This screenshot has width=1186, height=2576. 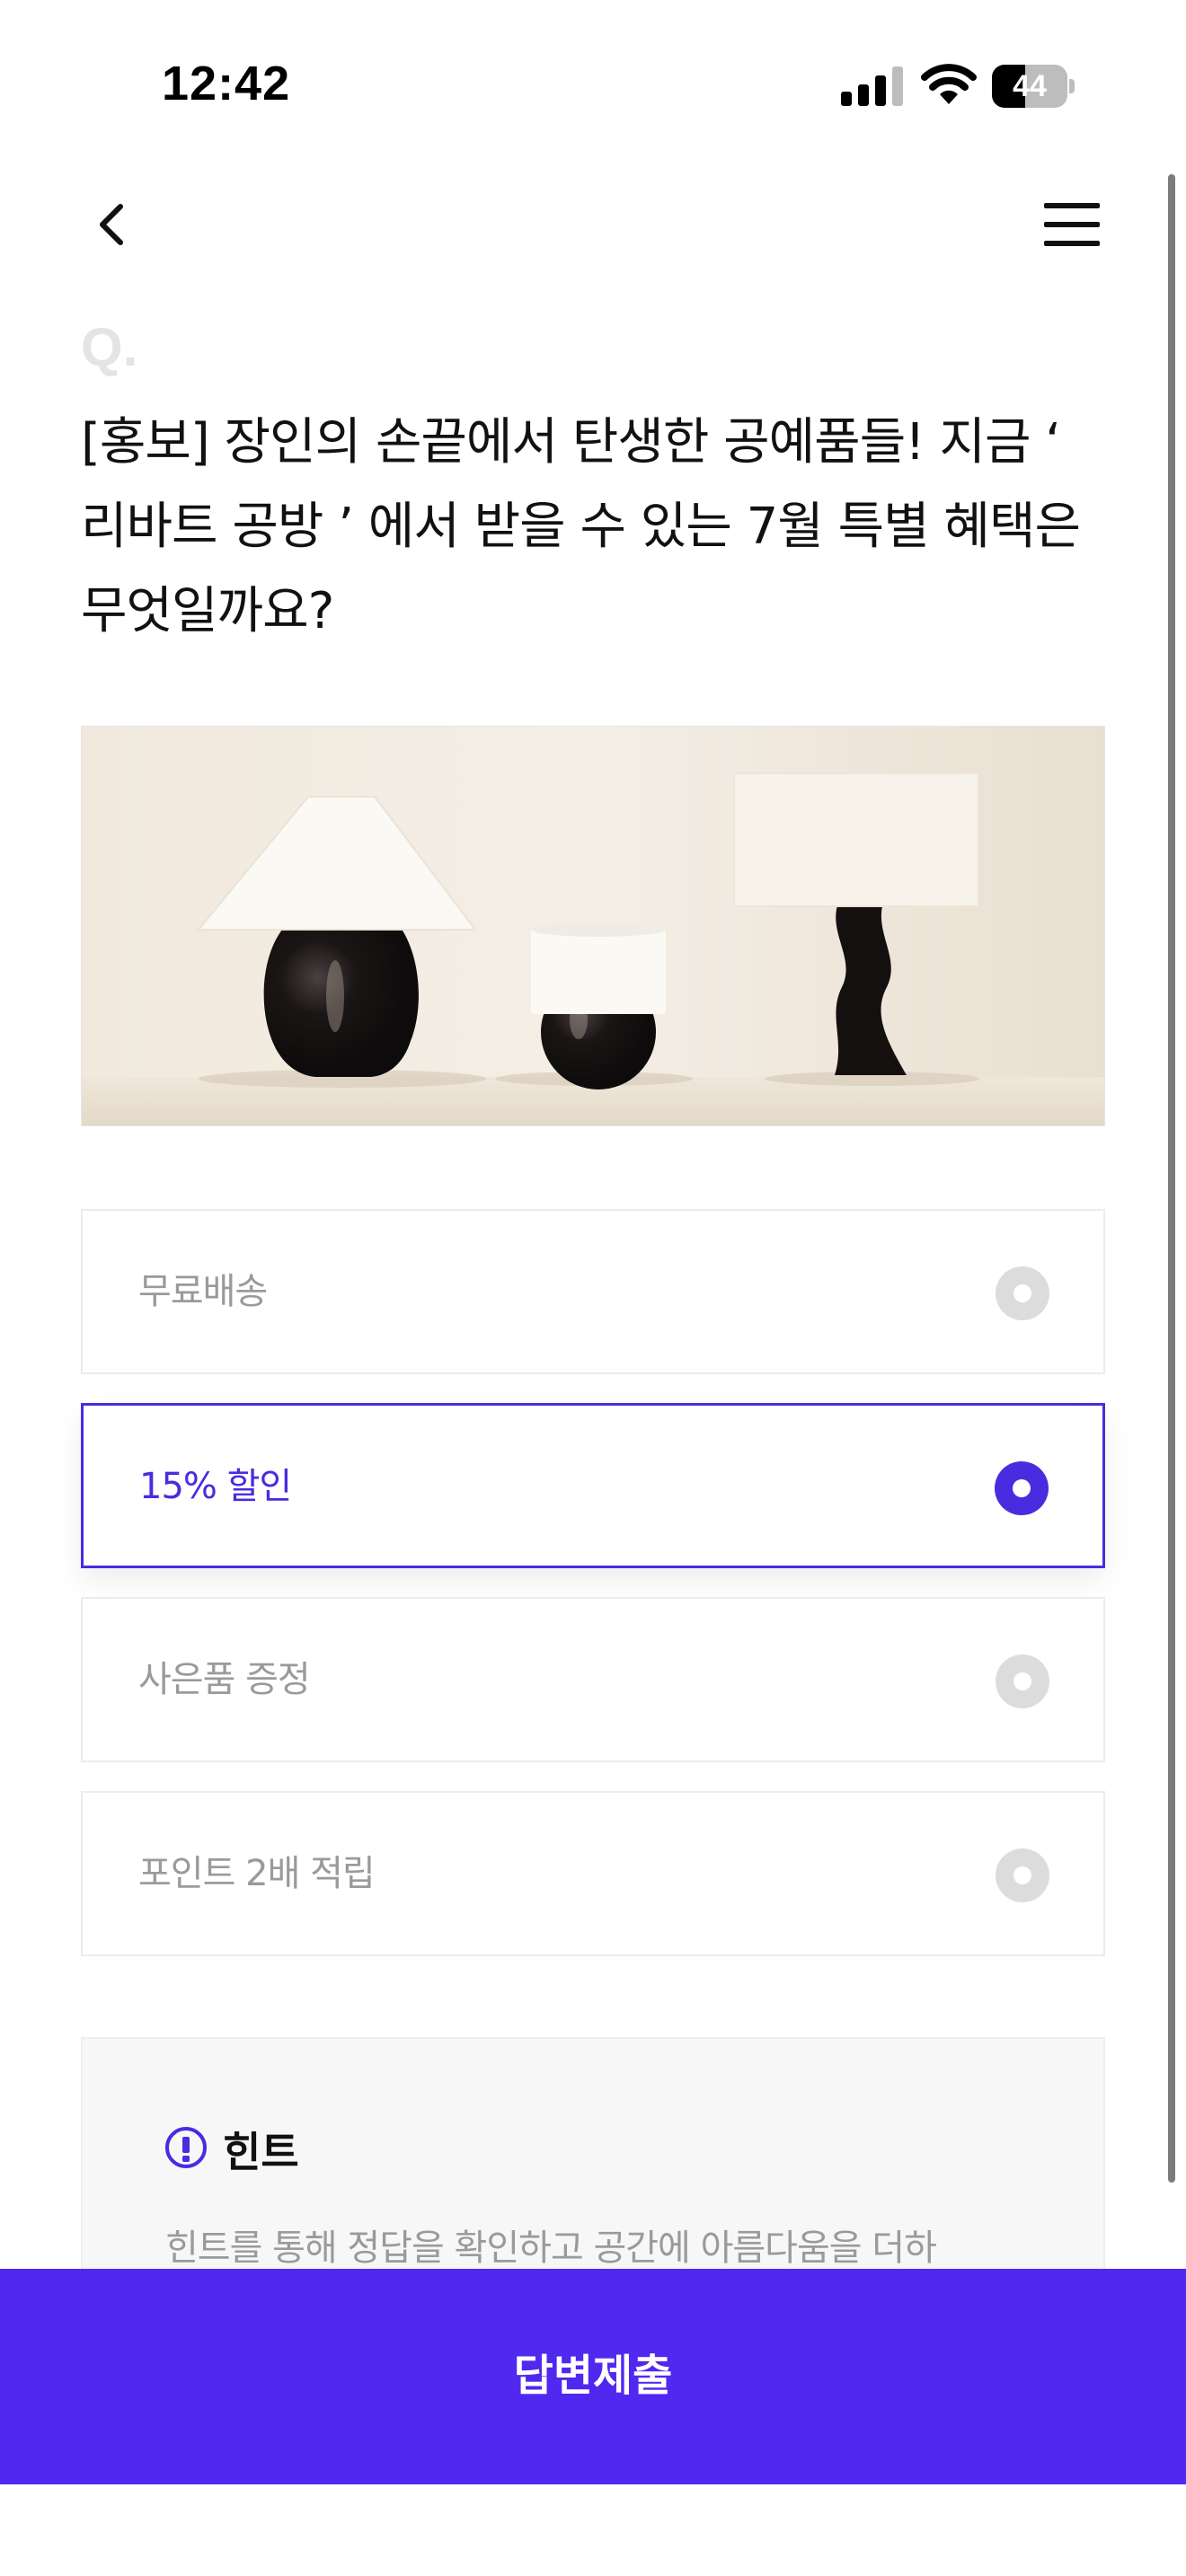 I want to click on menu-button, so click(x=1072, y=224).